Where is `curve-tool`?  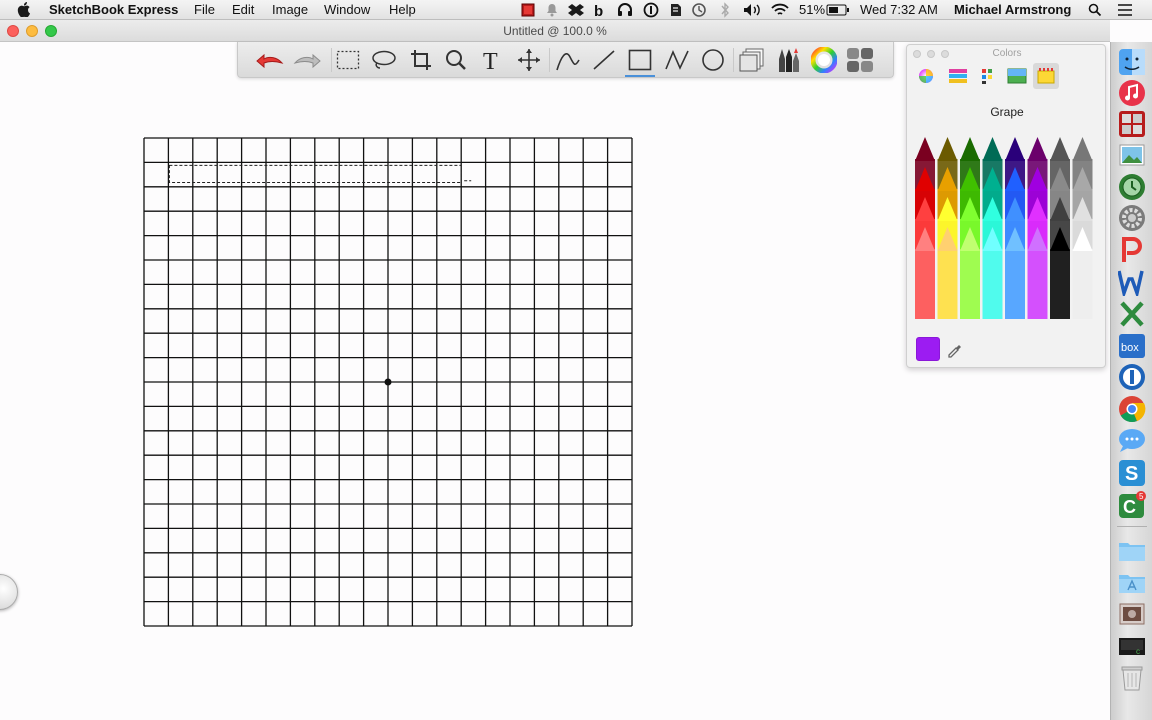 curve-tool is located at coordinates (568, 60).